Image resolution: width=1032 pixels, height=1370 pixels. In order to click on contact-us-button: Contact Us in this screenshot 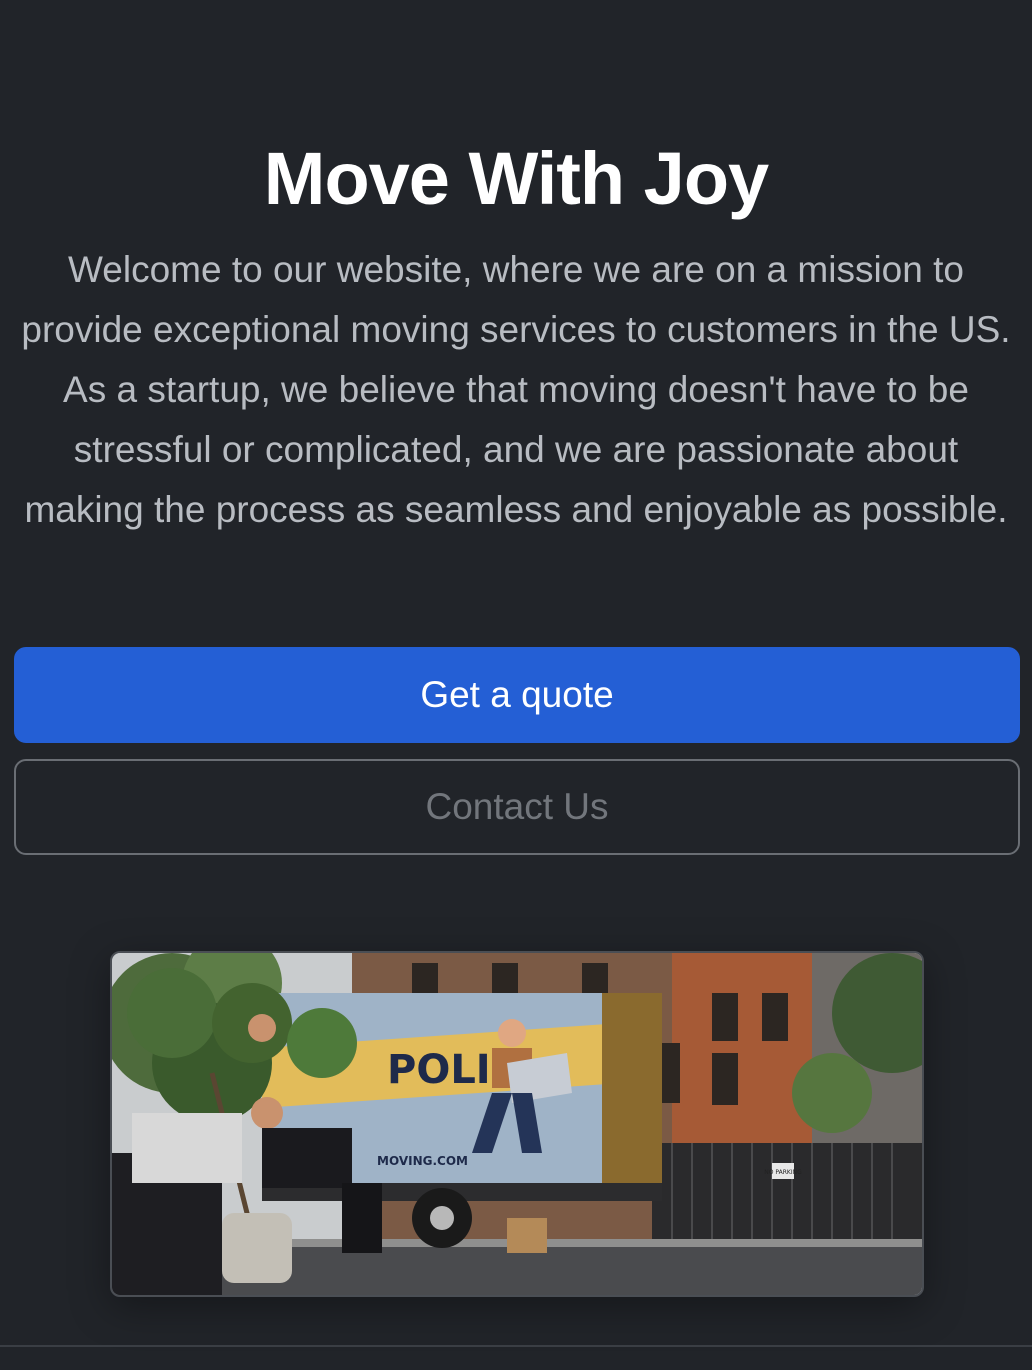, I will do `click(517, 807)`.